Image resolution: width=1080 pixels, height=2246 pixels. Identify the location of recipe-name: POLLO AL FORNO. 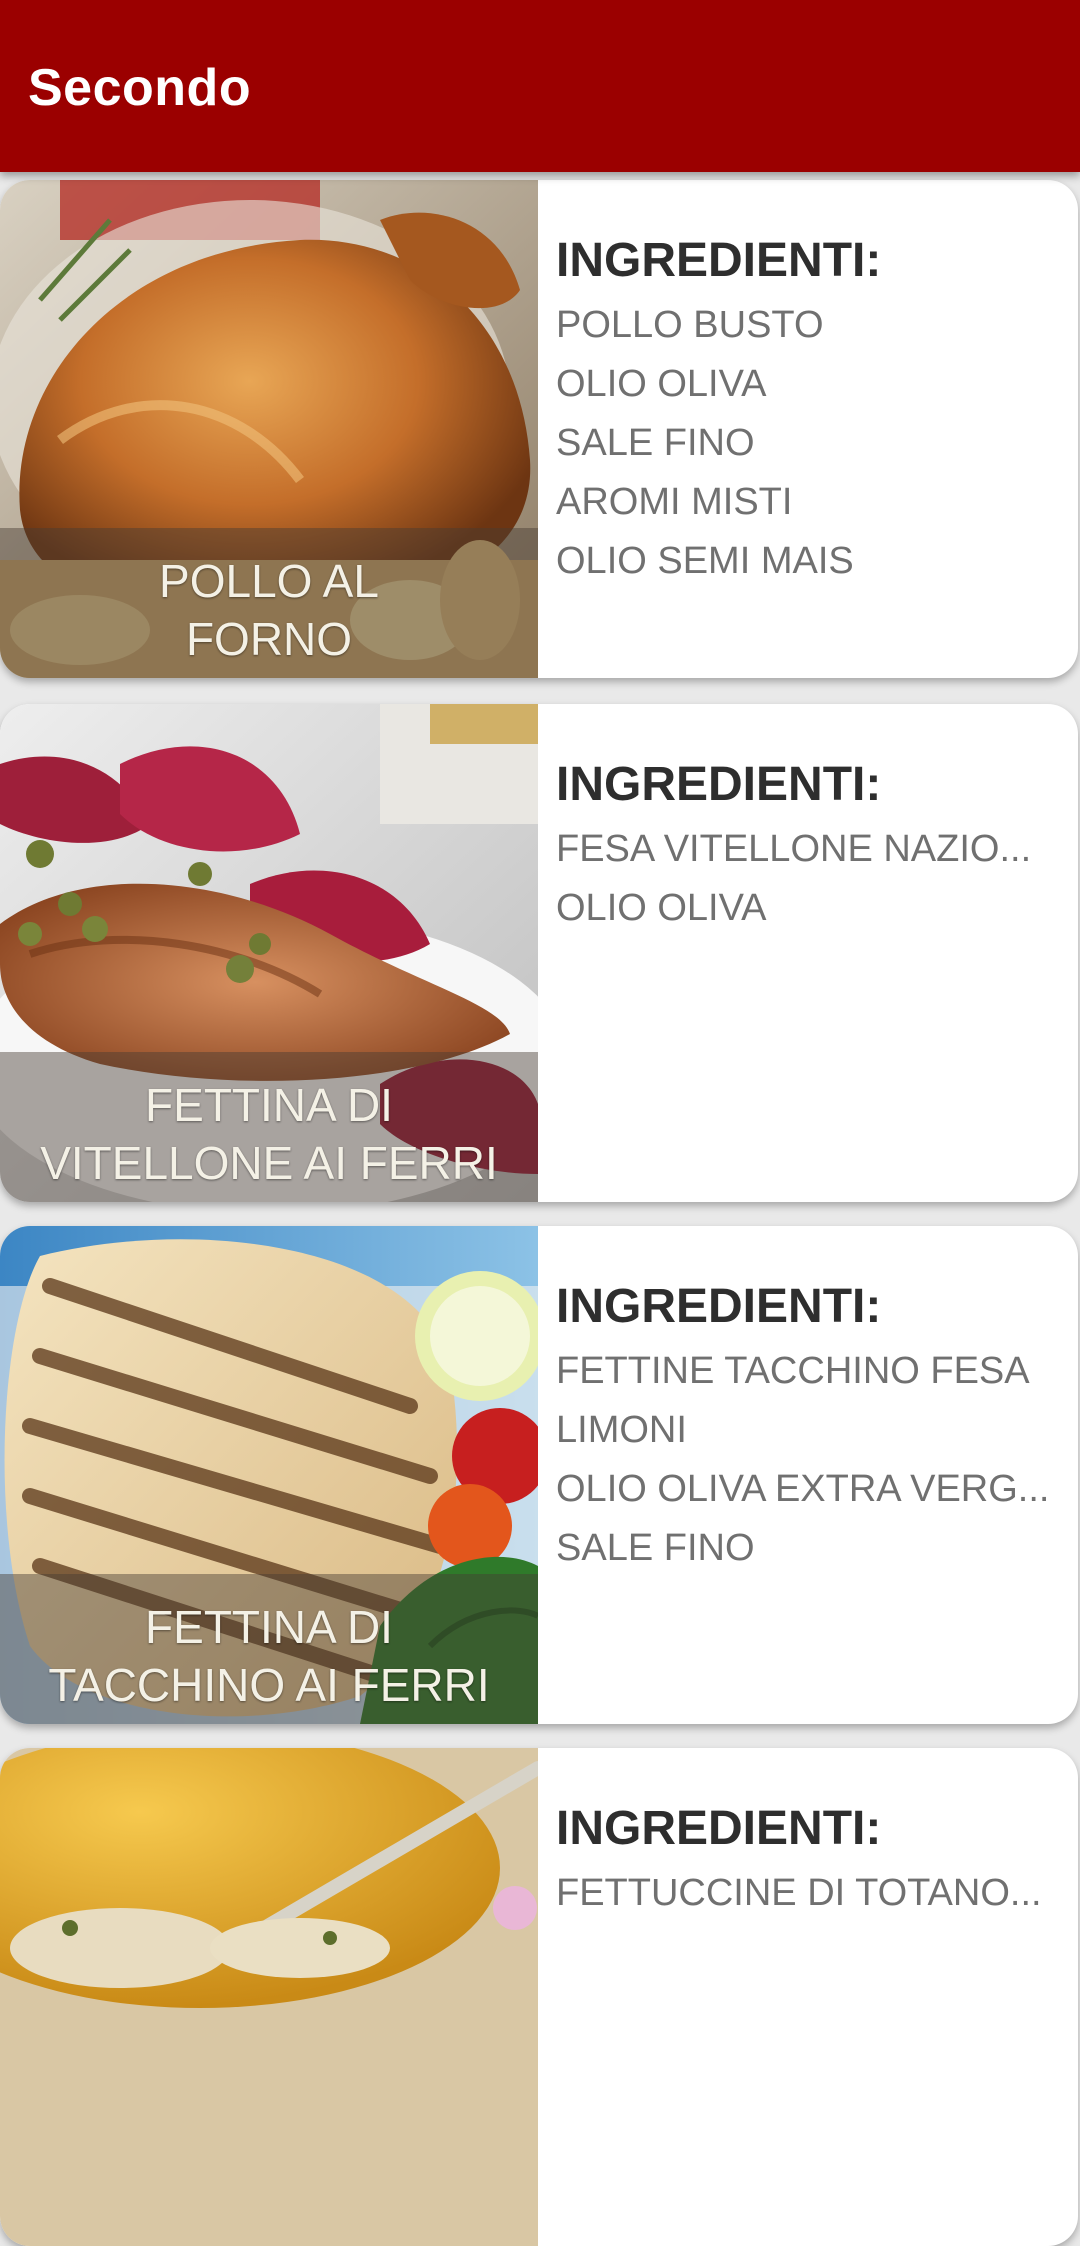
(269, 610).